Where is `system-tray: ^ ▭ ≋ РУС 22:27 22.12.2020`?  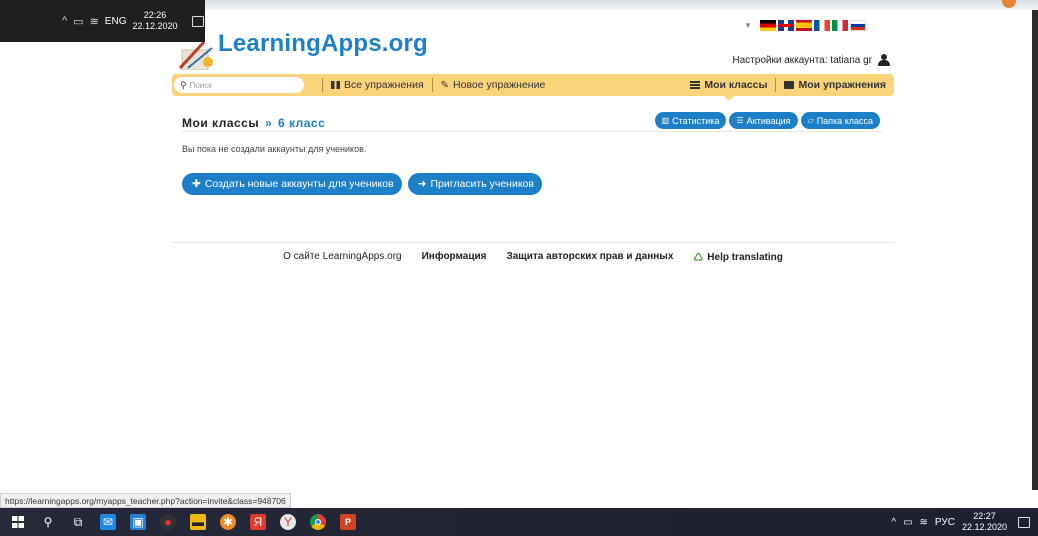
system-tray: ^ ▭ ≋ РУС 22:27 22.12.2020 is located at coordinates (964, 522).